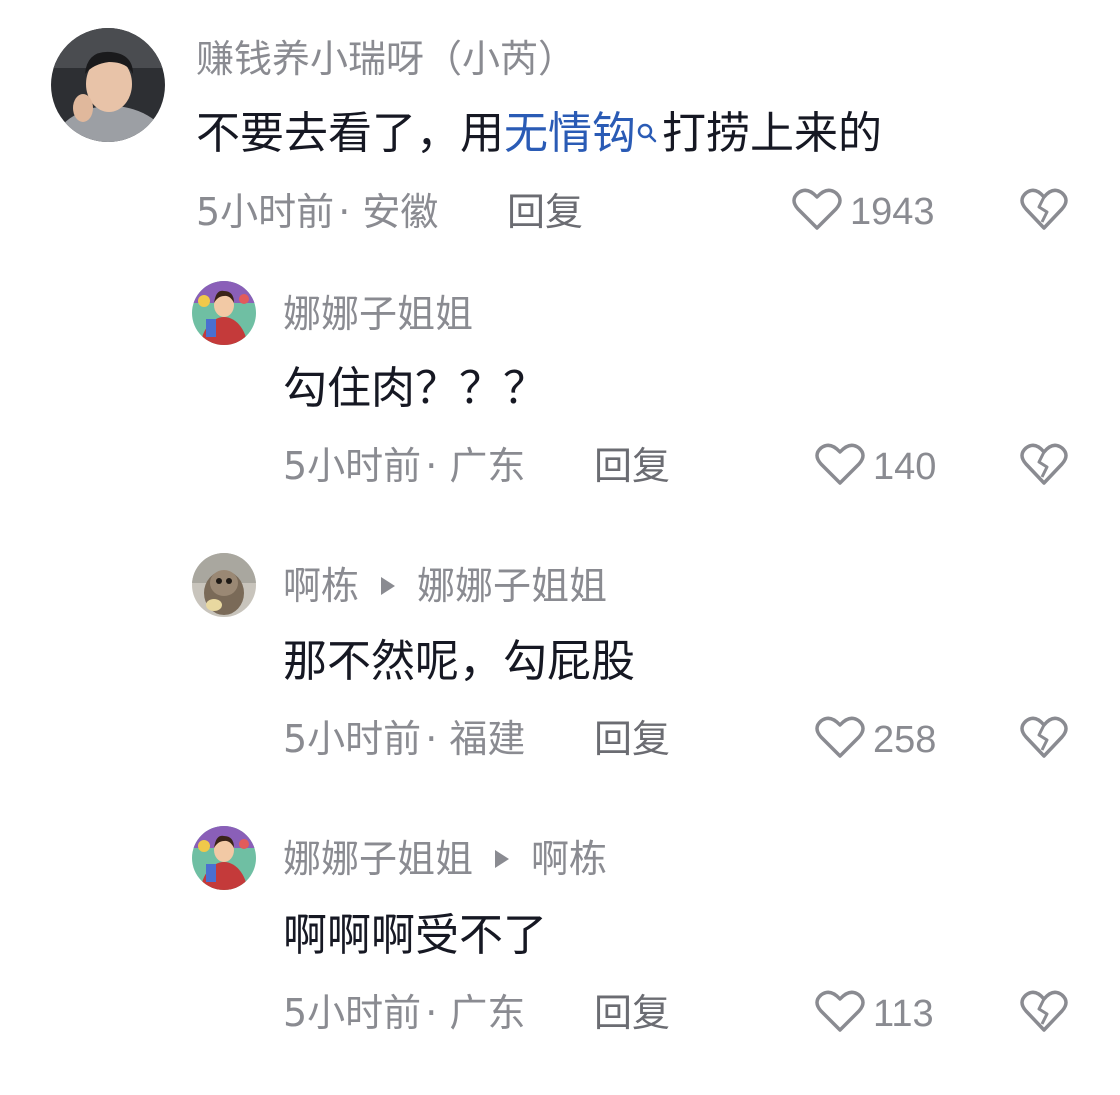 This screenshot has height=1095, width=1120. I want to click on like-button: 113, so click(874, 1014).